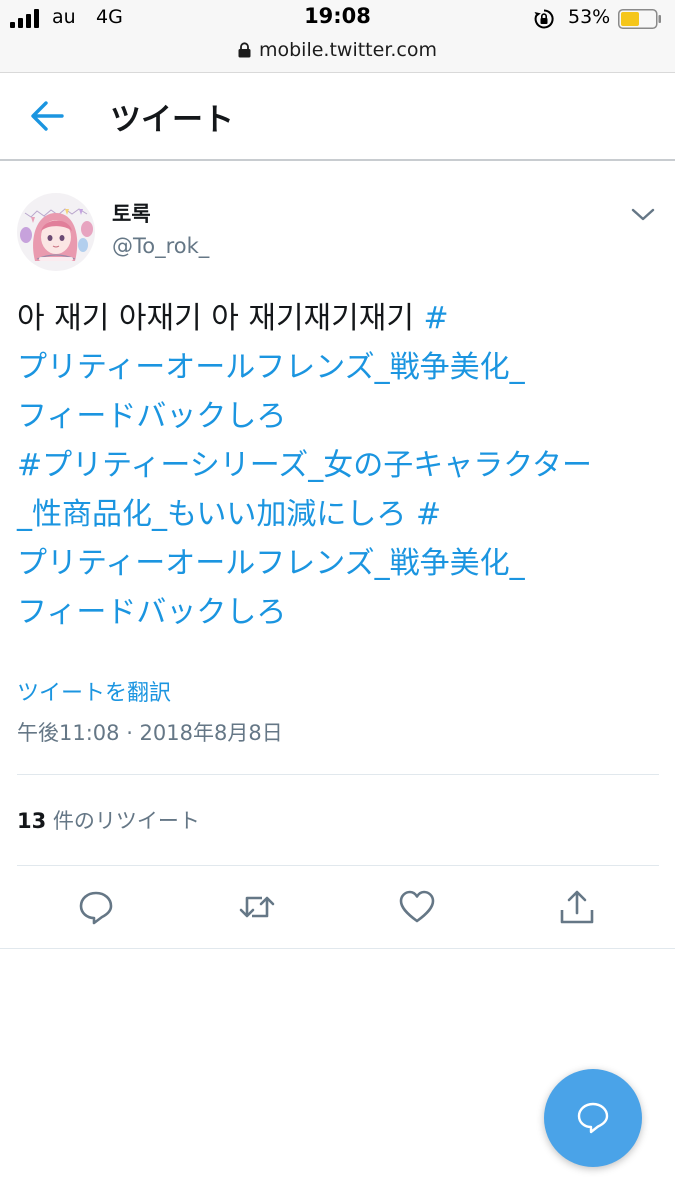 The height and width of the screenshot is (1200, 675). I want to click on reply-icon, so click(96, 908).